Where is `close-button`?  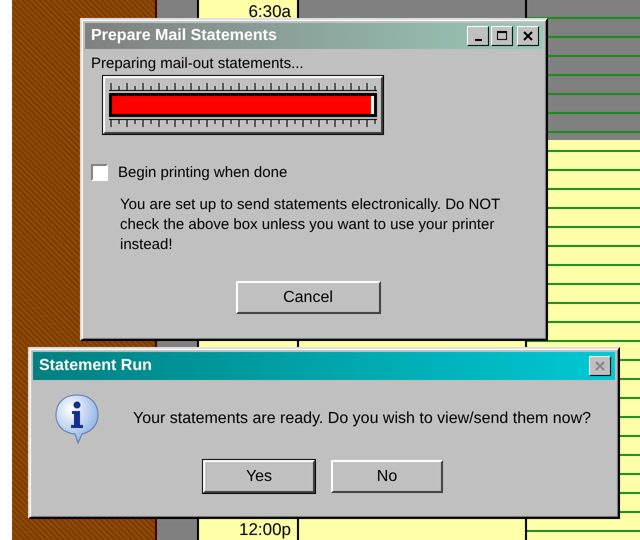 close-button is located at coordinates (528, 36).